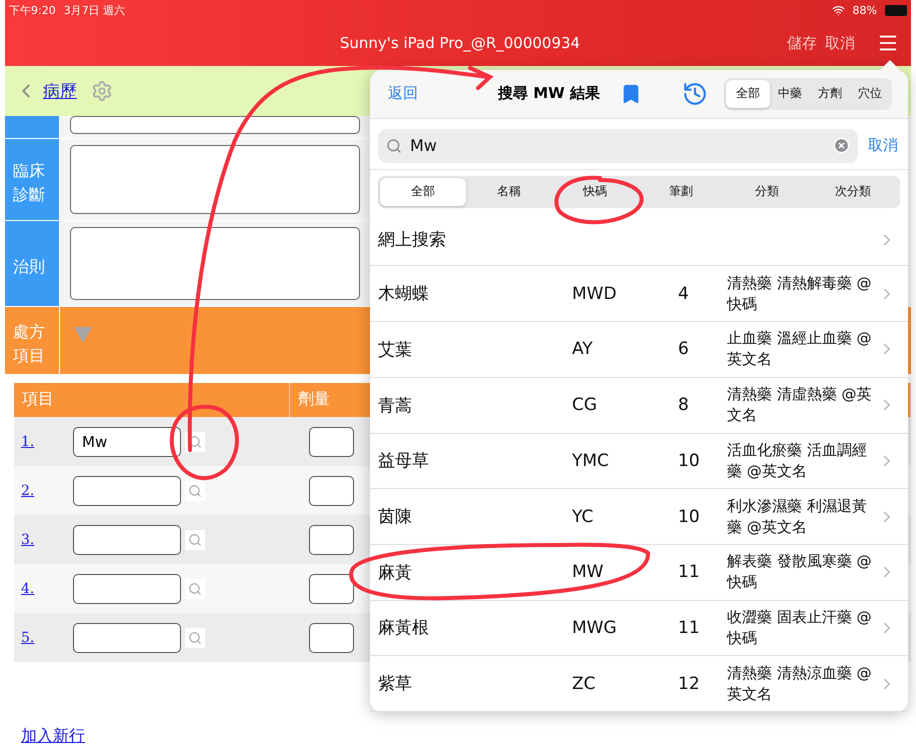 Image resolution: width=916 pixels, height=745 pixels. I want to click on battery-percent: 88%, so click(864, 10).